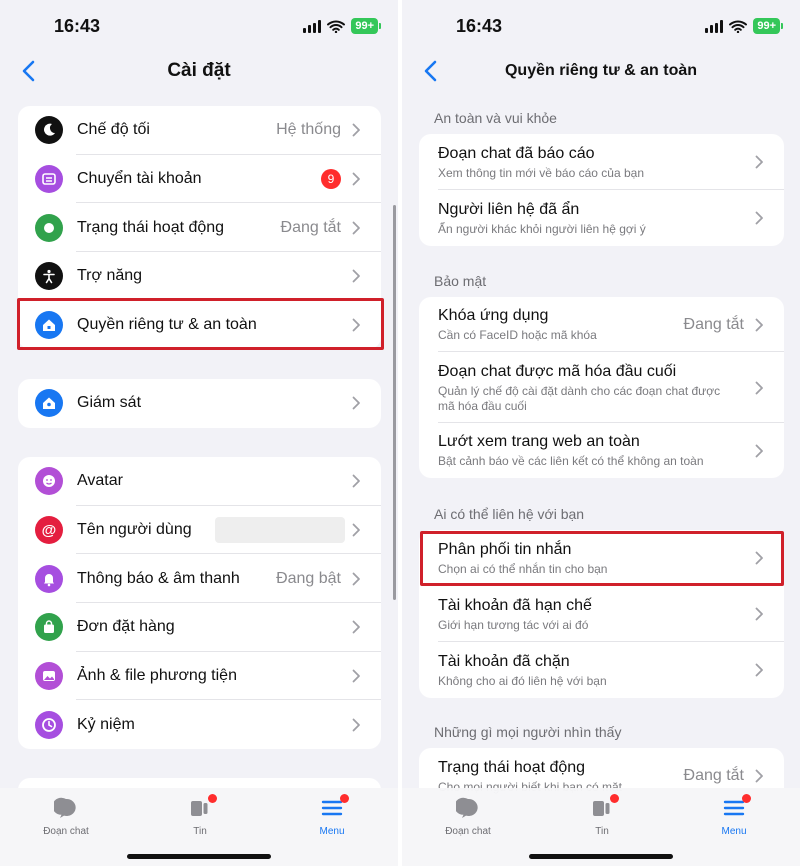 The width and height of the screenshot is (800, 866). I want to click on row-label: Chế độ tối, so click(113, 130).